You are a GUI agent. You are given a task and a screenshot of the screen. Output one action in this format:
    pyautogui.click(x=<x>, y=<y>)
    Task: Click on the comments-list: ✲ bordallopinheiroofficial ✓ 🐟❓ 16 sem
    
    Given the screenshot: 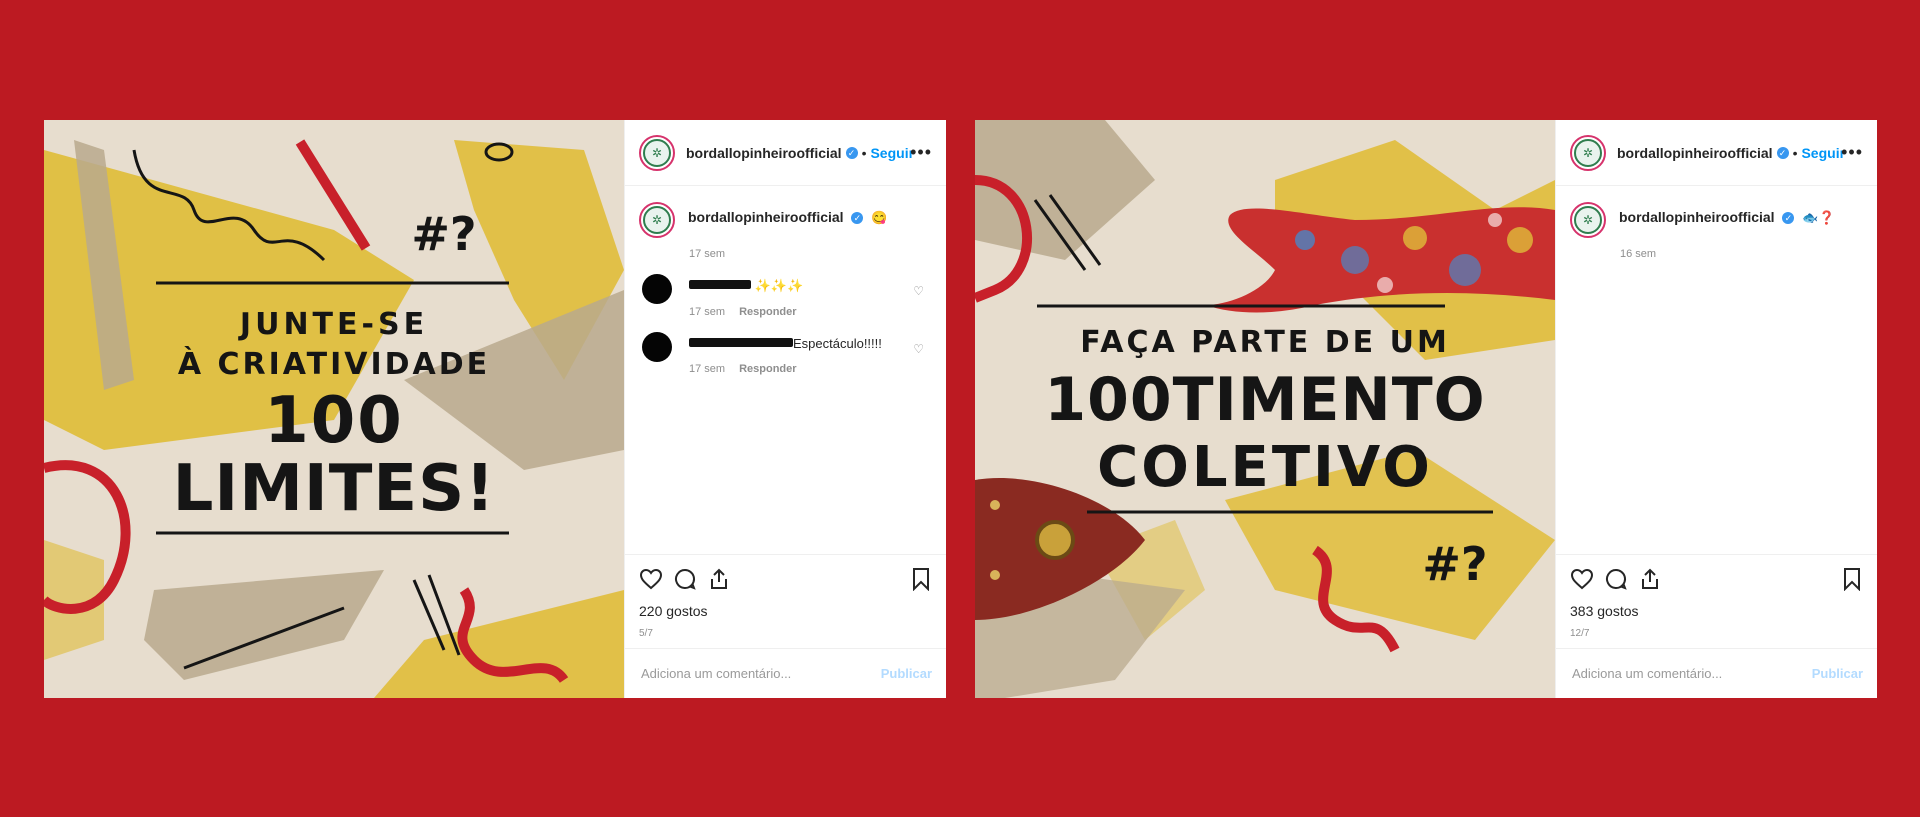 What is the action you would take?
    pyautogui.click(x=1716, y=223)
    